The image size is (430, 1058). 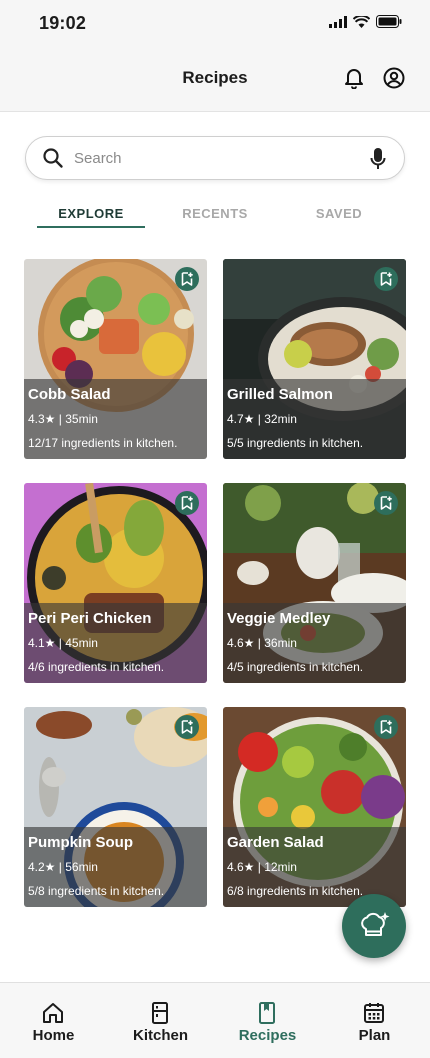 I want to click on recipe-ingredients: 4/6 ingredients in kitchen., so click(x=96, y=667).